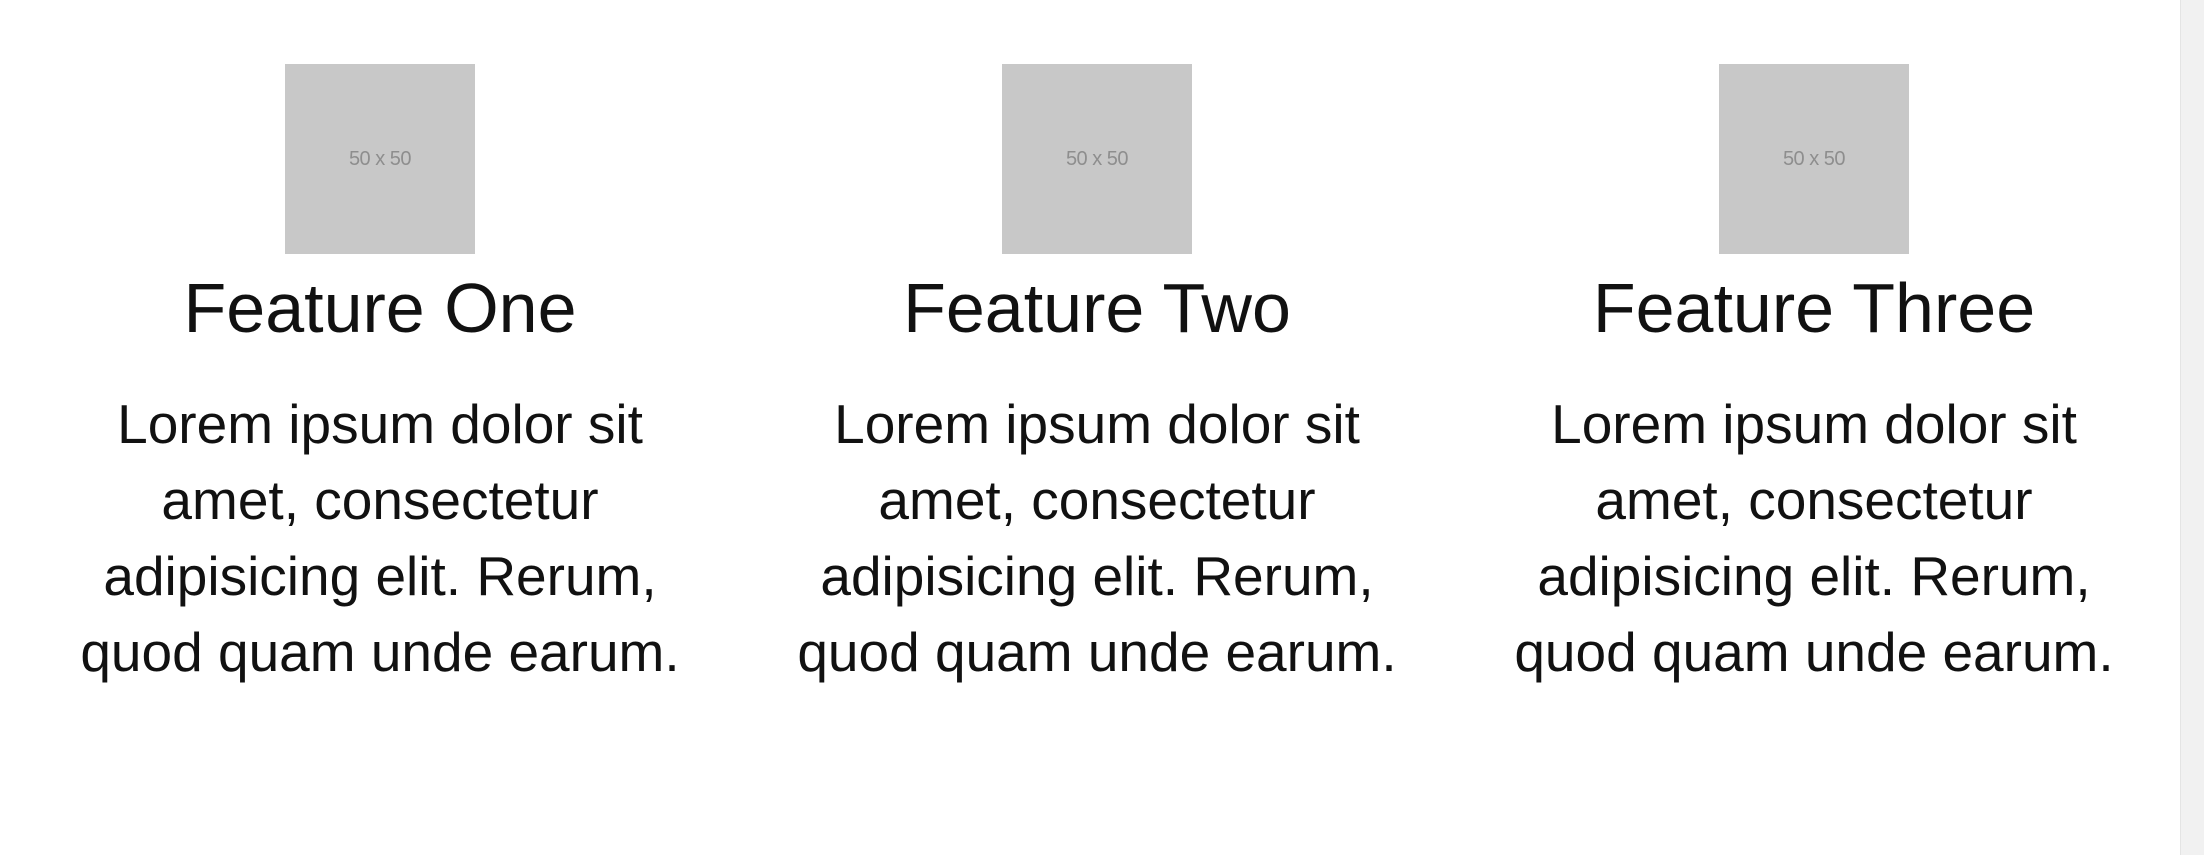 The width and height of the screenshot is (2204, 855). What do you see at coordinates (1097, 308) in the screenshot?
I see `feature-title: Feature Two` at bounding box center [1097, 308].